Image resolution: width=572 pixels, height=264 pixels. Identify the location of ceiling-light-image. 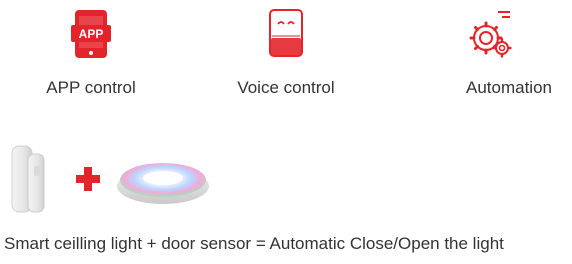
(163, 183).